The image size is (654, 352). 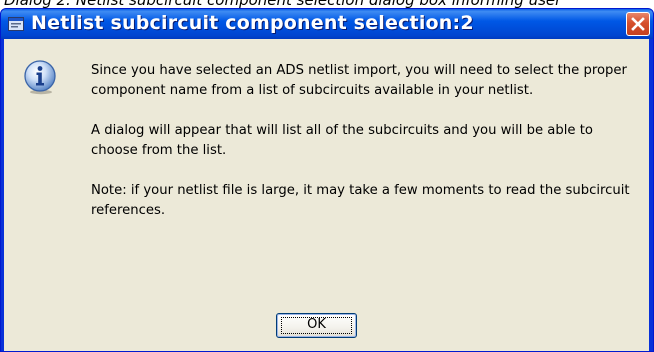 I want to click on close-icon, so click(x=638, y=24).